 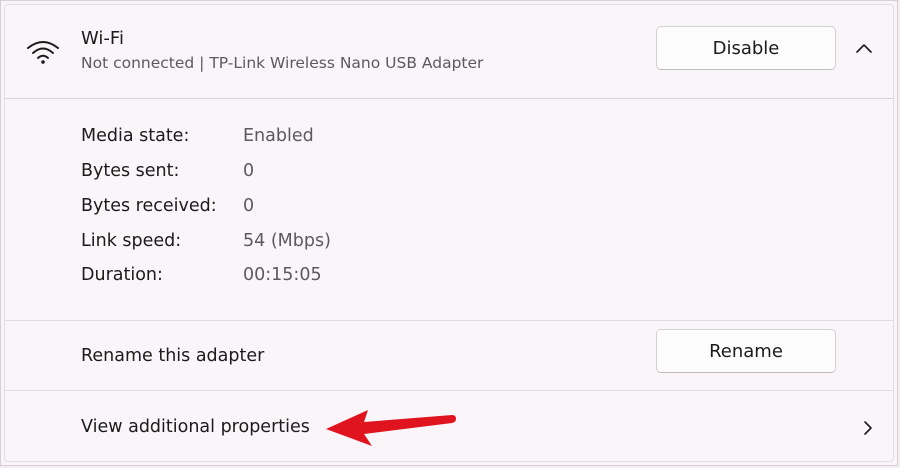 What do you see at coordinates (282, 275) in the screenshot?
I see `duration-value: 00:15:05` at bounding box center [282, 275].